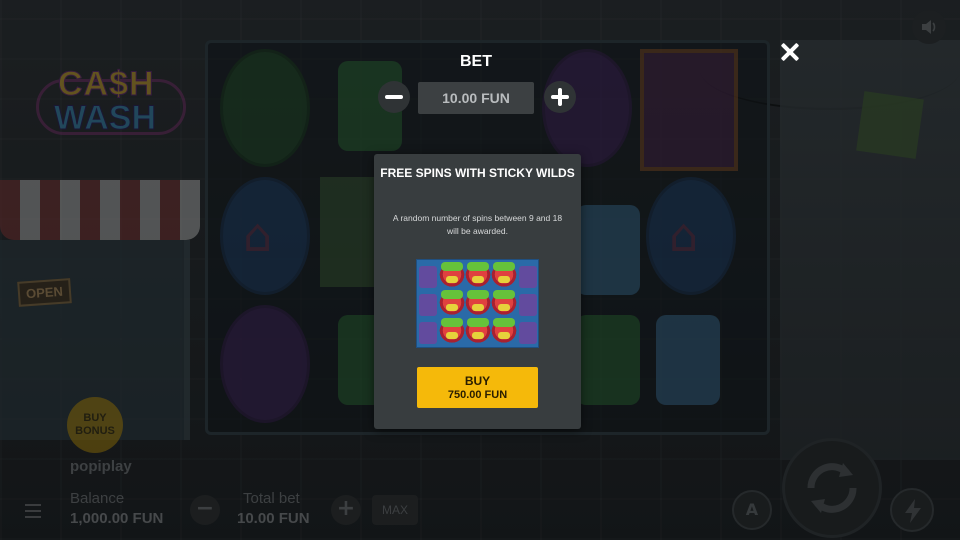 The width and height of the screenshot is (960, 540). I want to click on bet-decrease-button, so click(394, 97).